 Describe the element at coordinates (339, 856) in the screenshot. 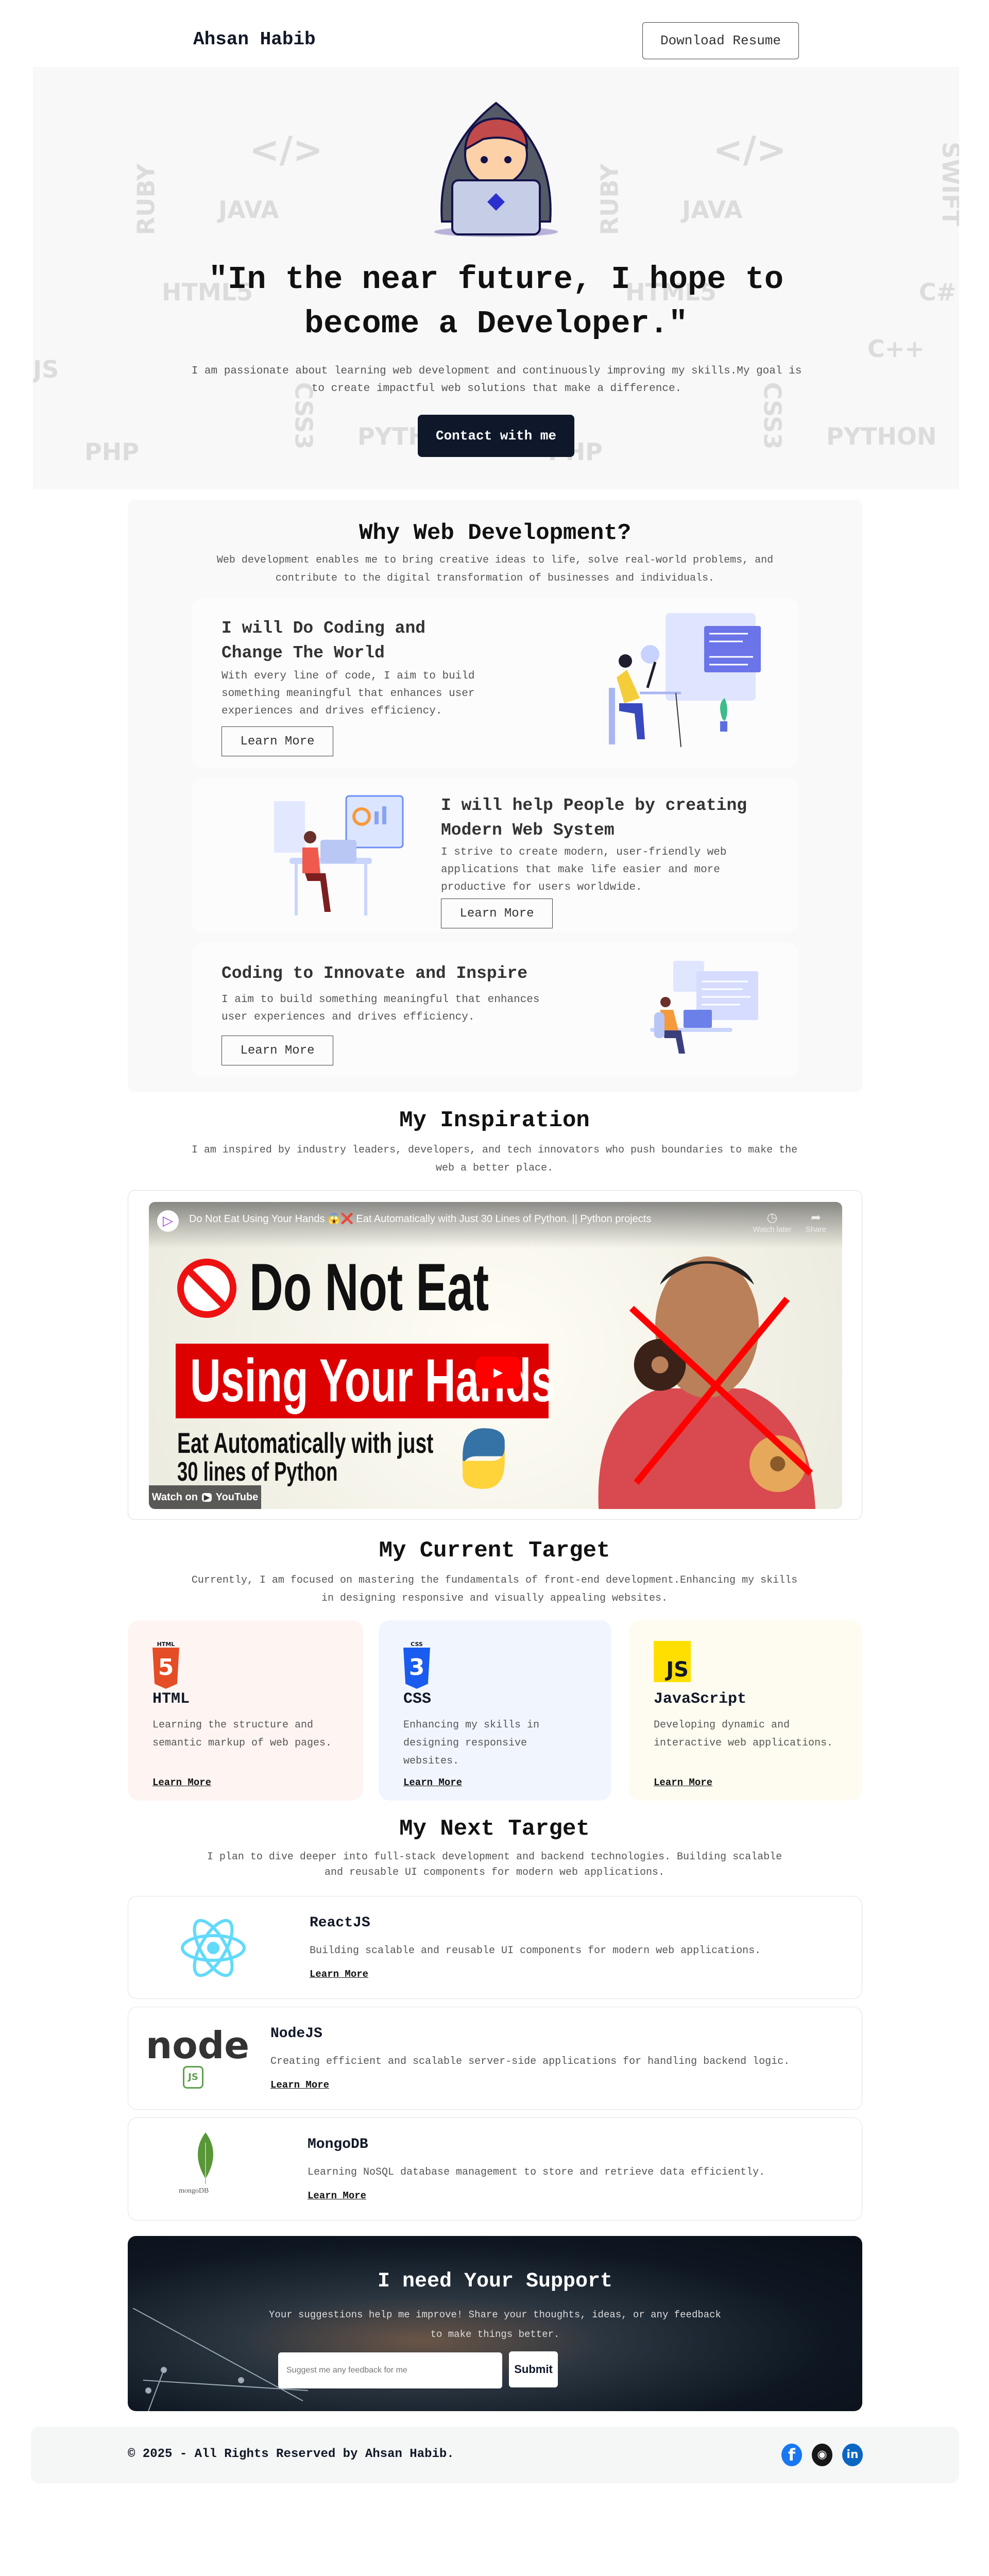

I see `web-system-illustration` at that location.